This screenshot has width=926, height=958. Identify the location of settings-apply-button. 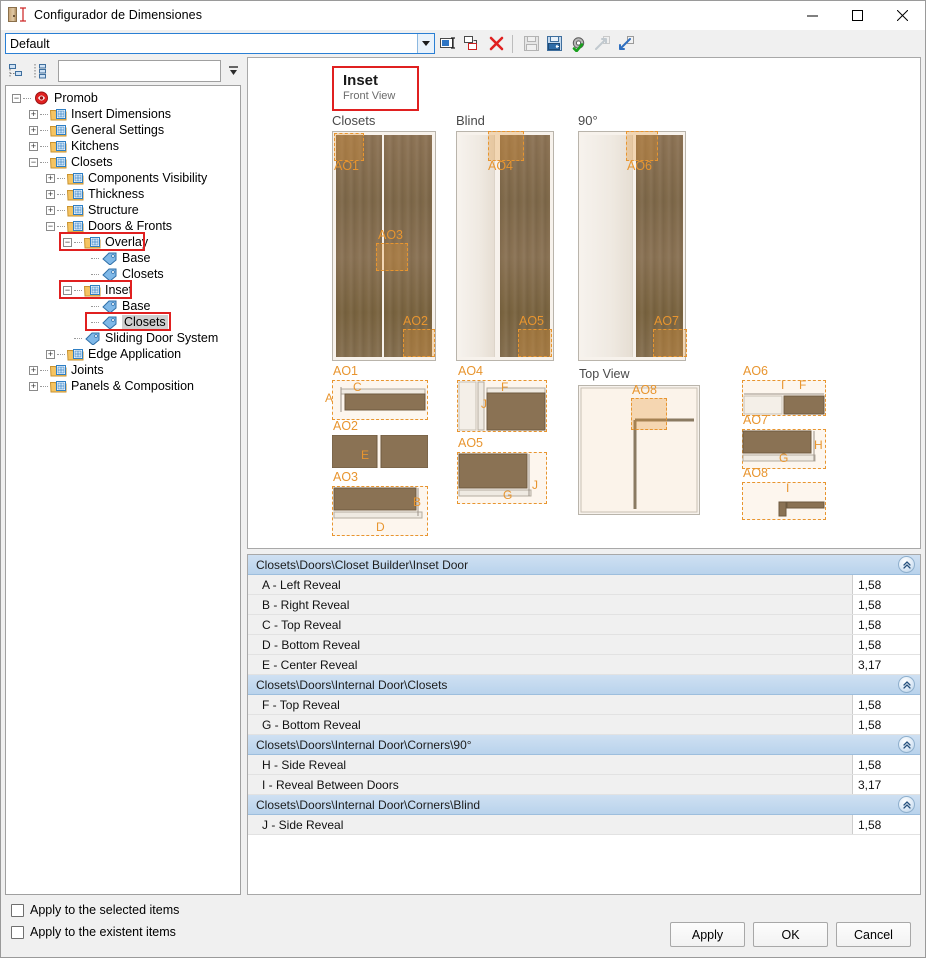
(579, 44).